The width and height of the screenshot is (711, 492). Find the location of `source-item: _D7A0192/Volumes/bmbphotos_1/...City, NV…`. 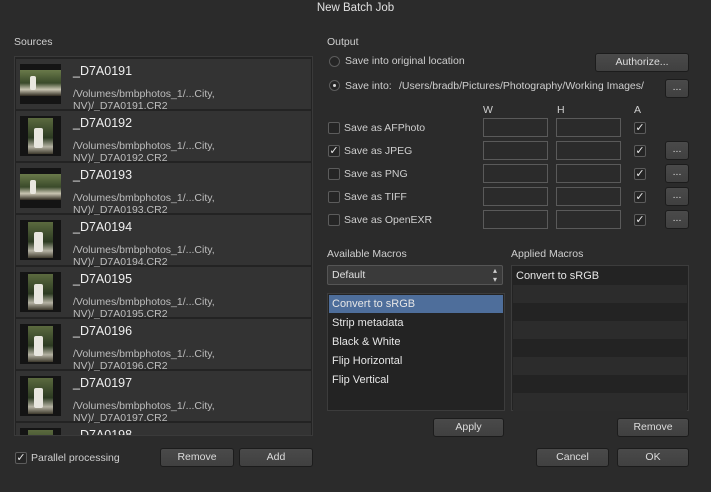

source-item: _D7A0192/Volumes/bmbphotos_1/...City, NV… is located at coordinates (163, 137).